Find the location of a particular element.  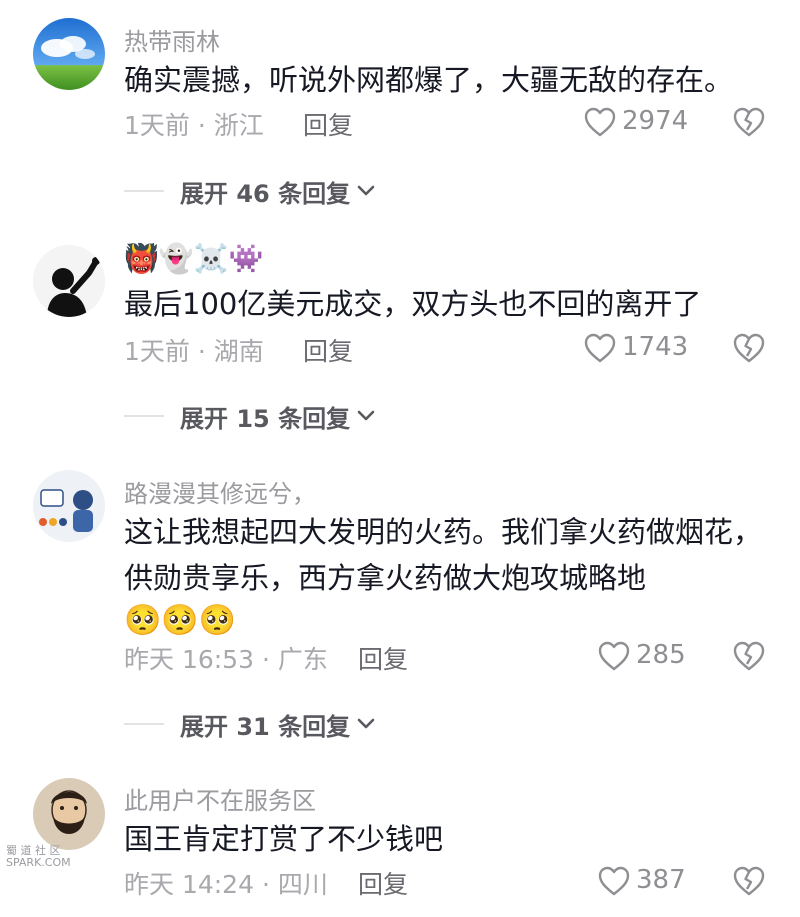

comment-meta: 1天前 · 浙江 is located at coordinates (194, 125).